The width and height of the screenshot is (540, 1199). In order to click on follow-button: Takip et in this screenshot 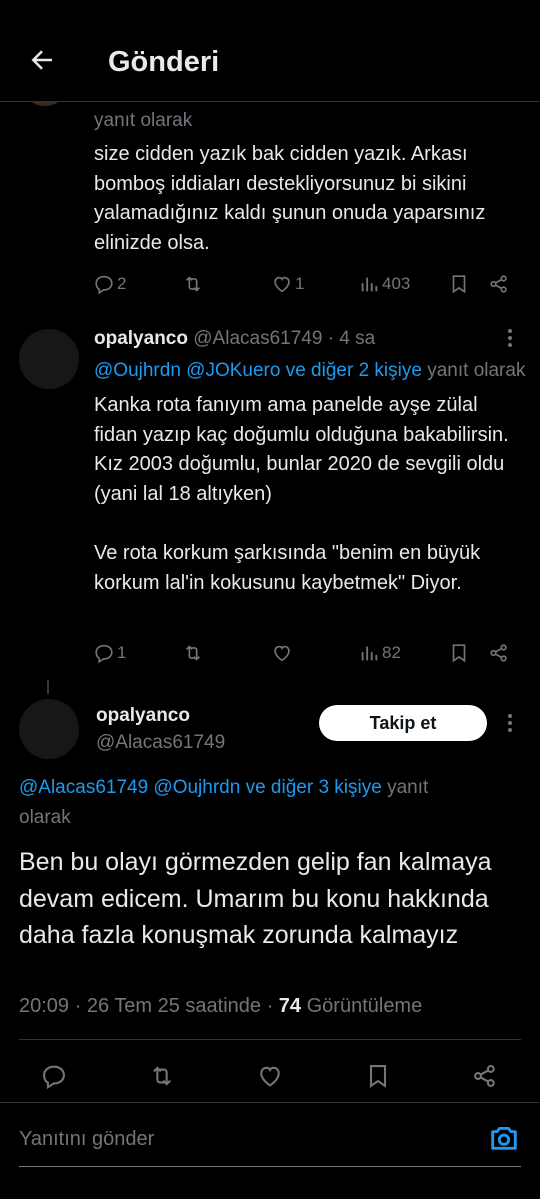, I will do `click(403, 723)`.